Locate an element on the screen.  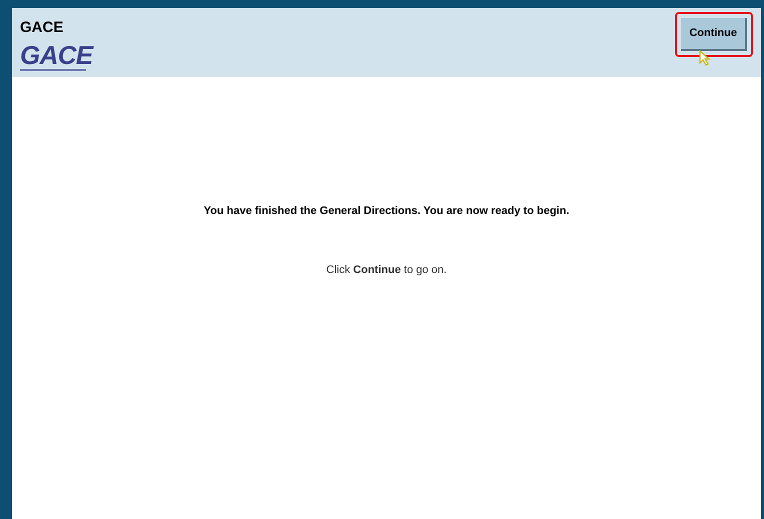
finished-message: You have finished the General Directions. You are now ready to begin. is located at coordinates (387, 211).